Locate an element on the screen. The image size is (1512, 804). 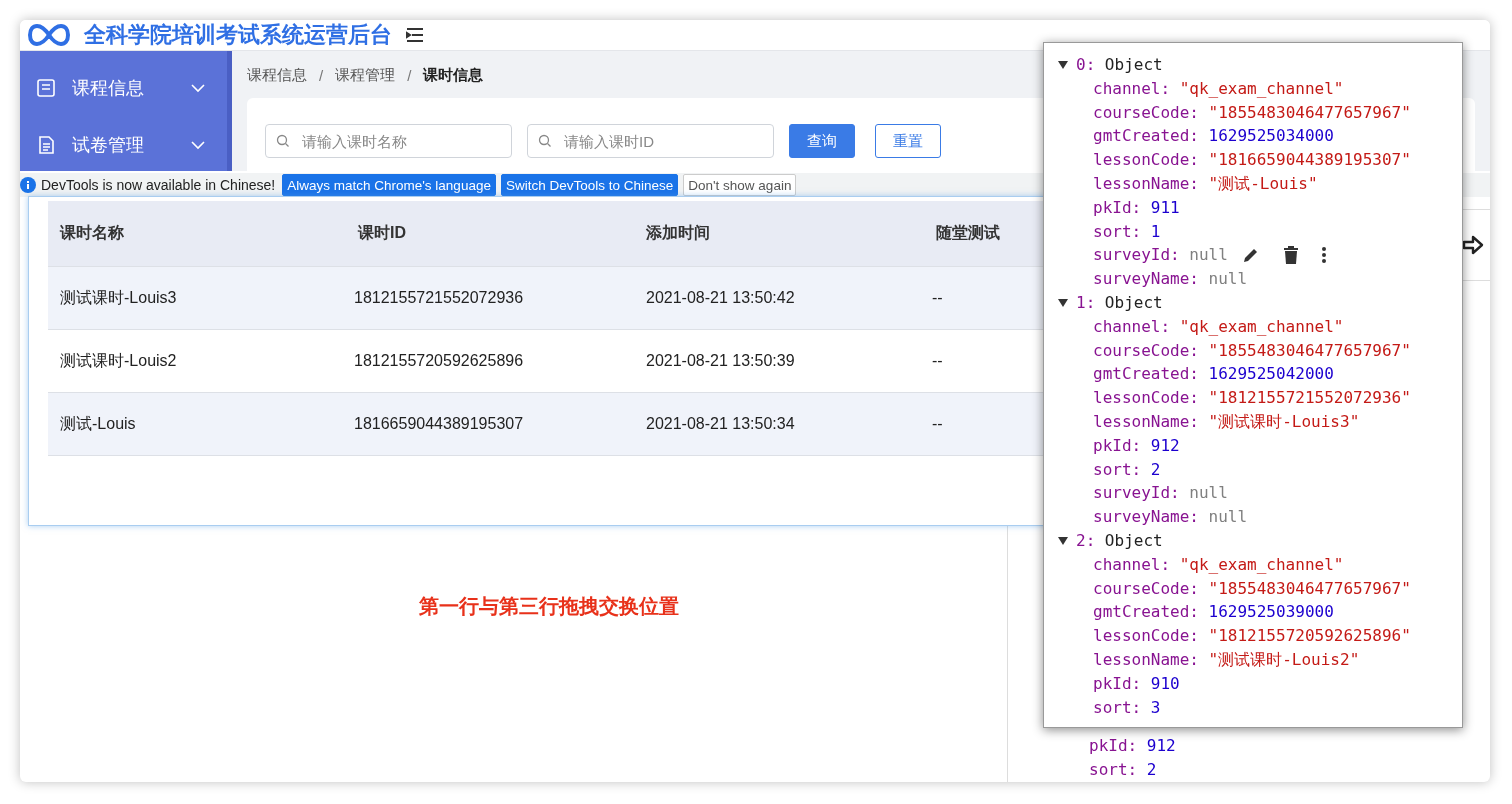
property-value: "1816659044389195307" is located at coordinates (1309, 160).